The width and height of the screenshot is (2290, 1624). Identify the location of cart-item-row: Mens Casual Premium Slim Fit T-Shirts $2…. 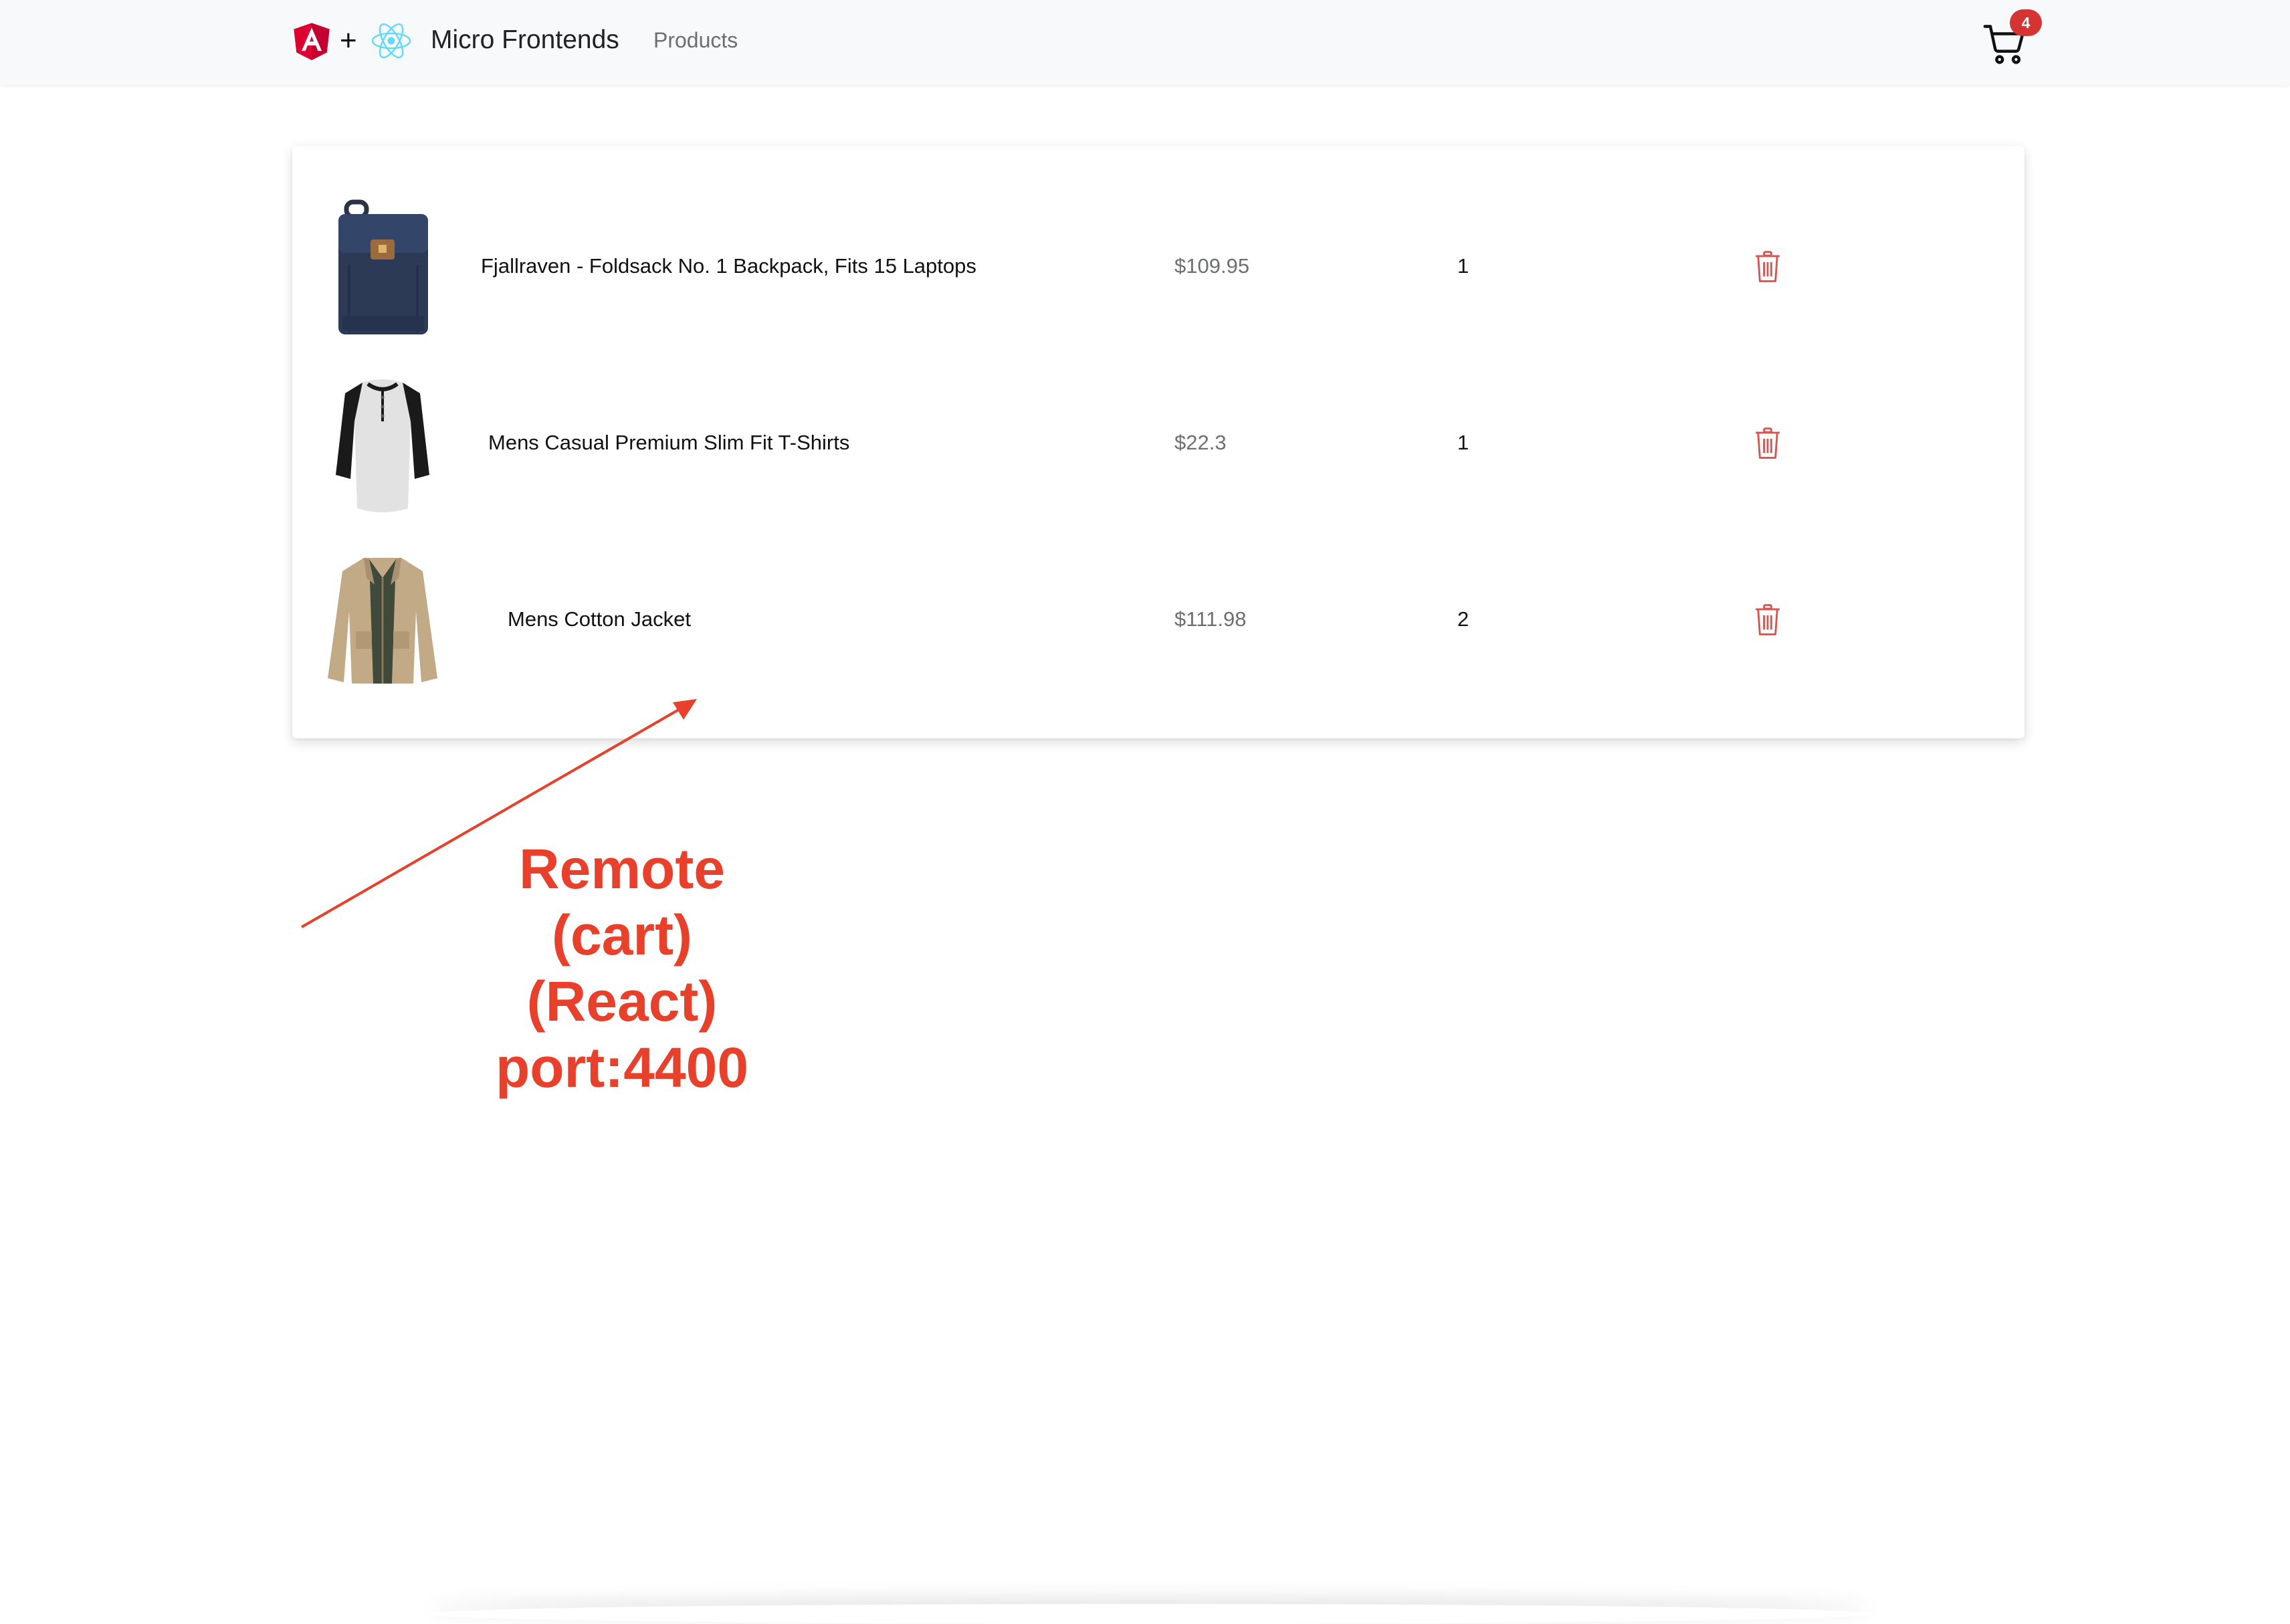
(1158, 445).